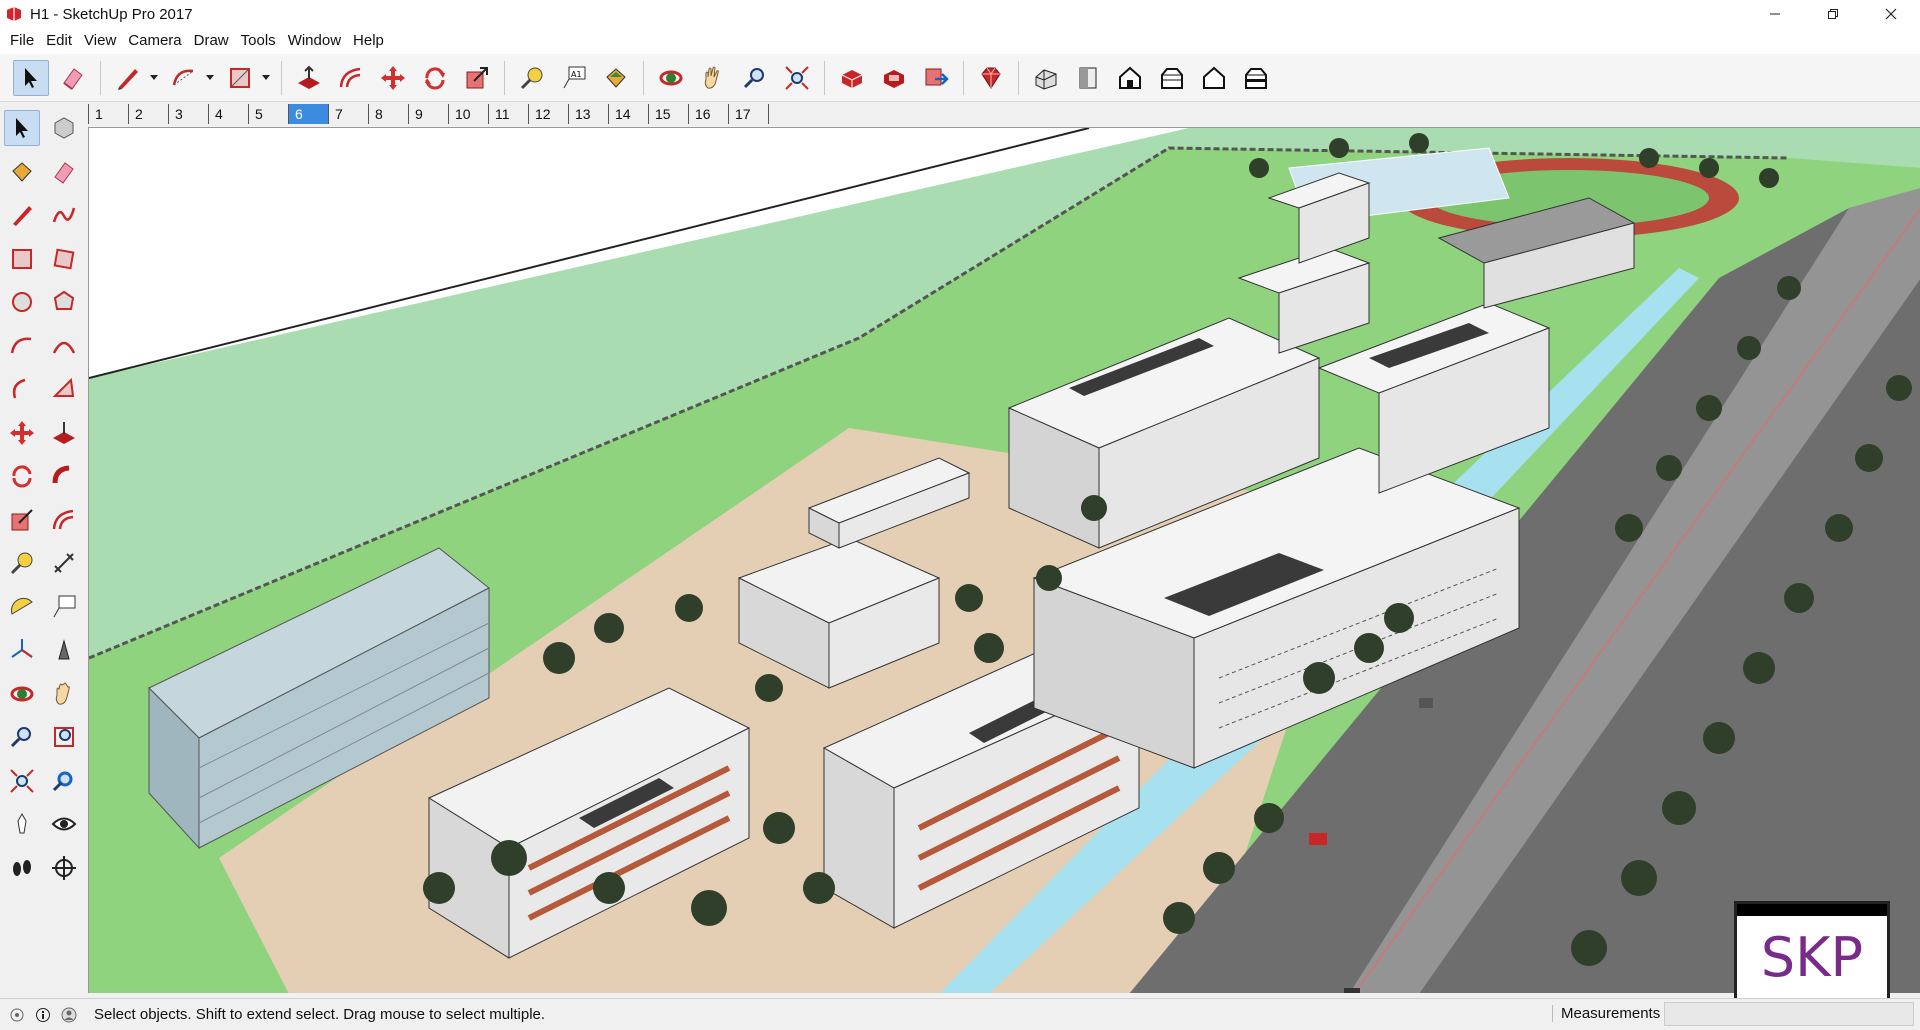 The height and width of the screenshot is (1030, 1920). What do you see at coordinates (64, 868) in the screenshot?
I see `section-plane-tool-button` at bounding box center [64, 868].